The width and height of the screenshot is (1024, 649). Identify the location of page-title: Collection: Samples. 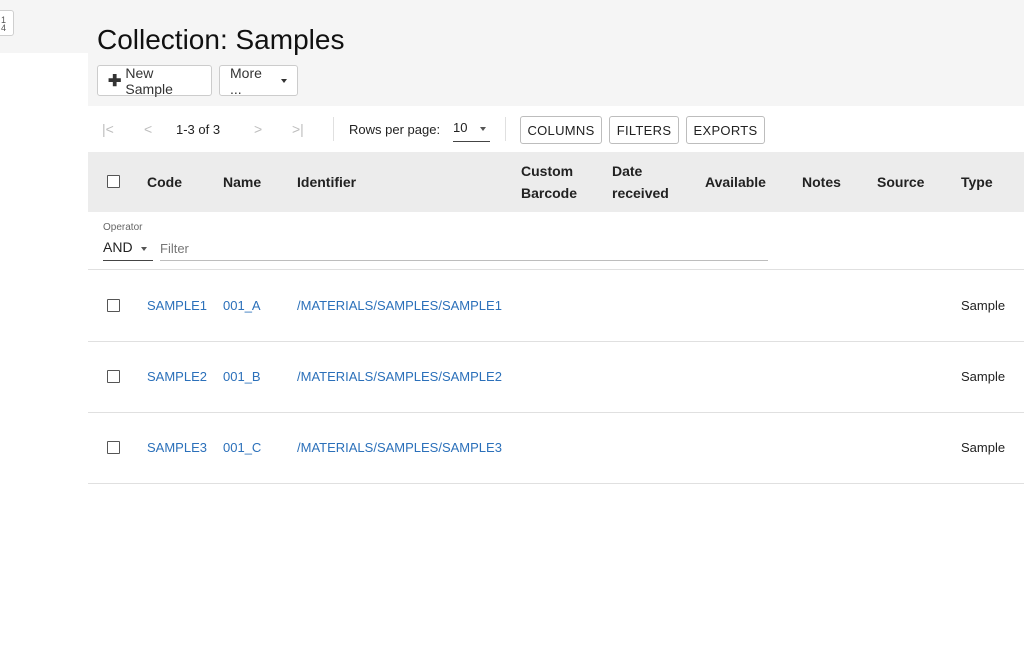
(221, 39).